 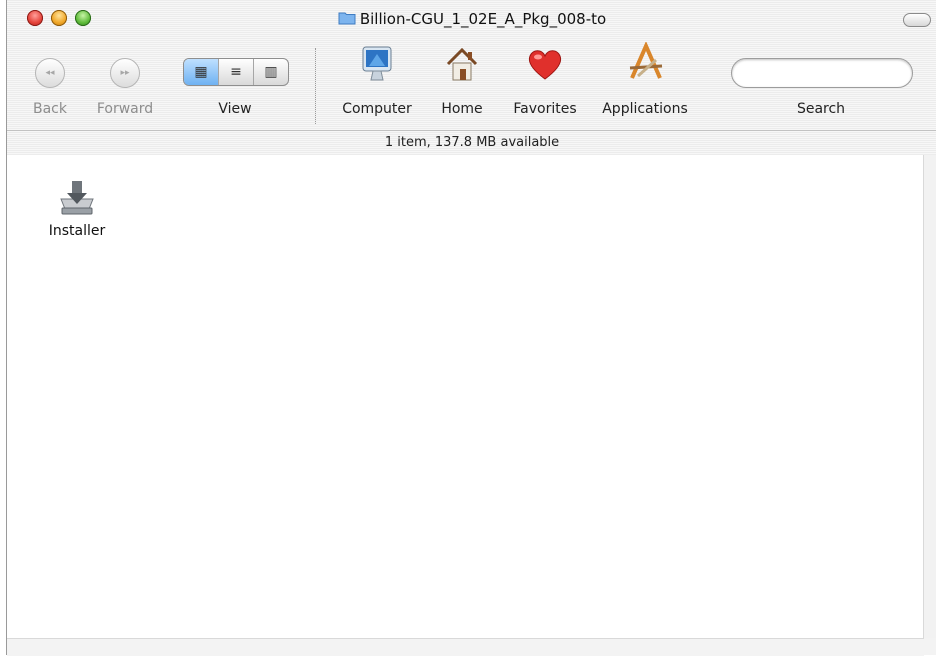 What do you see at coordinates (462, 109) in the screenshot?
I see `home-label: Home` at bounding box center [462, 109].